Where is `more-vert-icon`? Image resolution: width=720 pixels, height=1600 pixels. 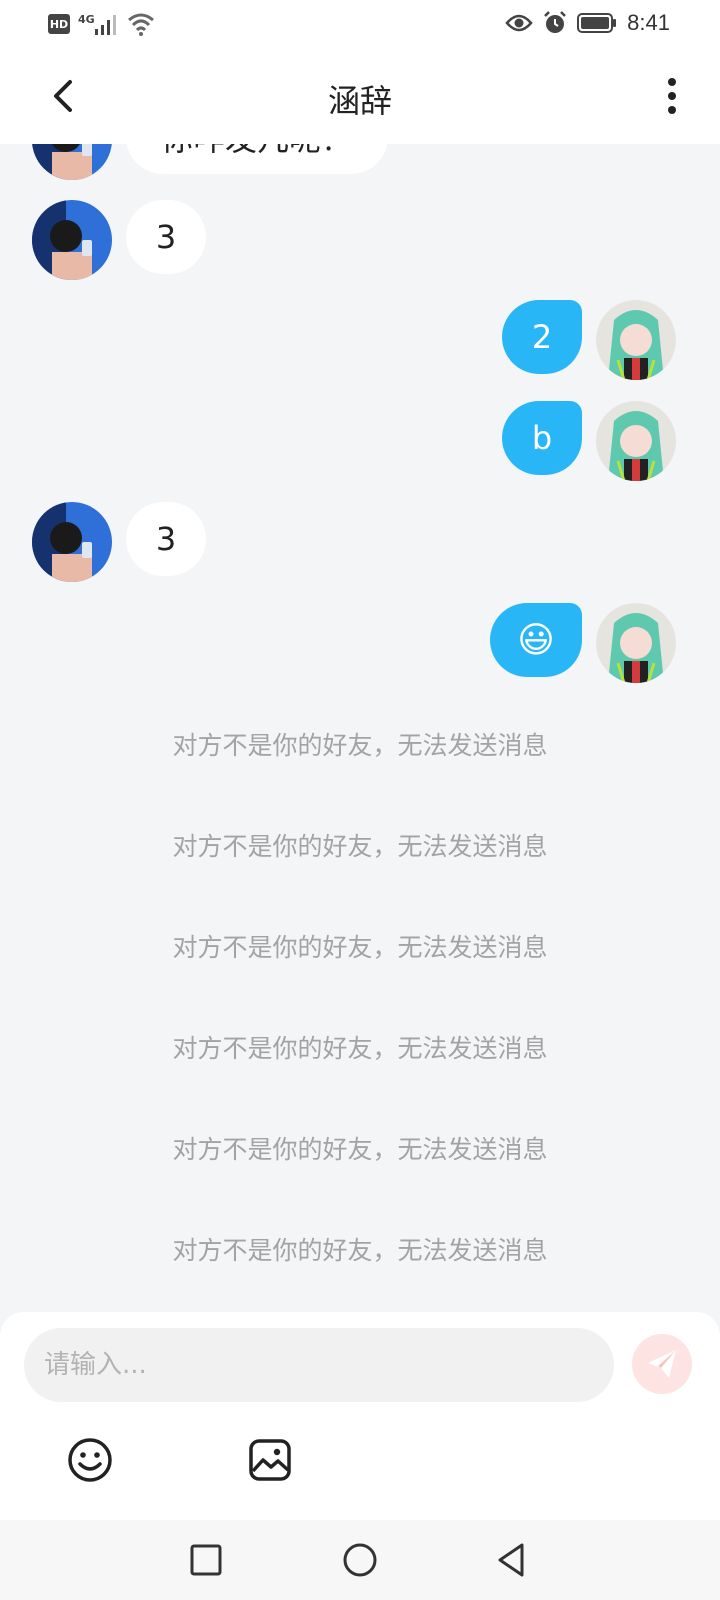 more-vert-icon is located at coordinates (672, 96).